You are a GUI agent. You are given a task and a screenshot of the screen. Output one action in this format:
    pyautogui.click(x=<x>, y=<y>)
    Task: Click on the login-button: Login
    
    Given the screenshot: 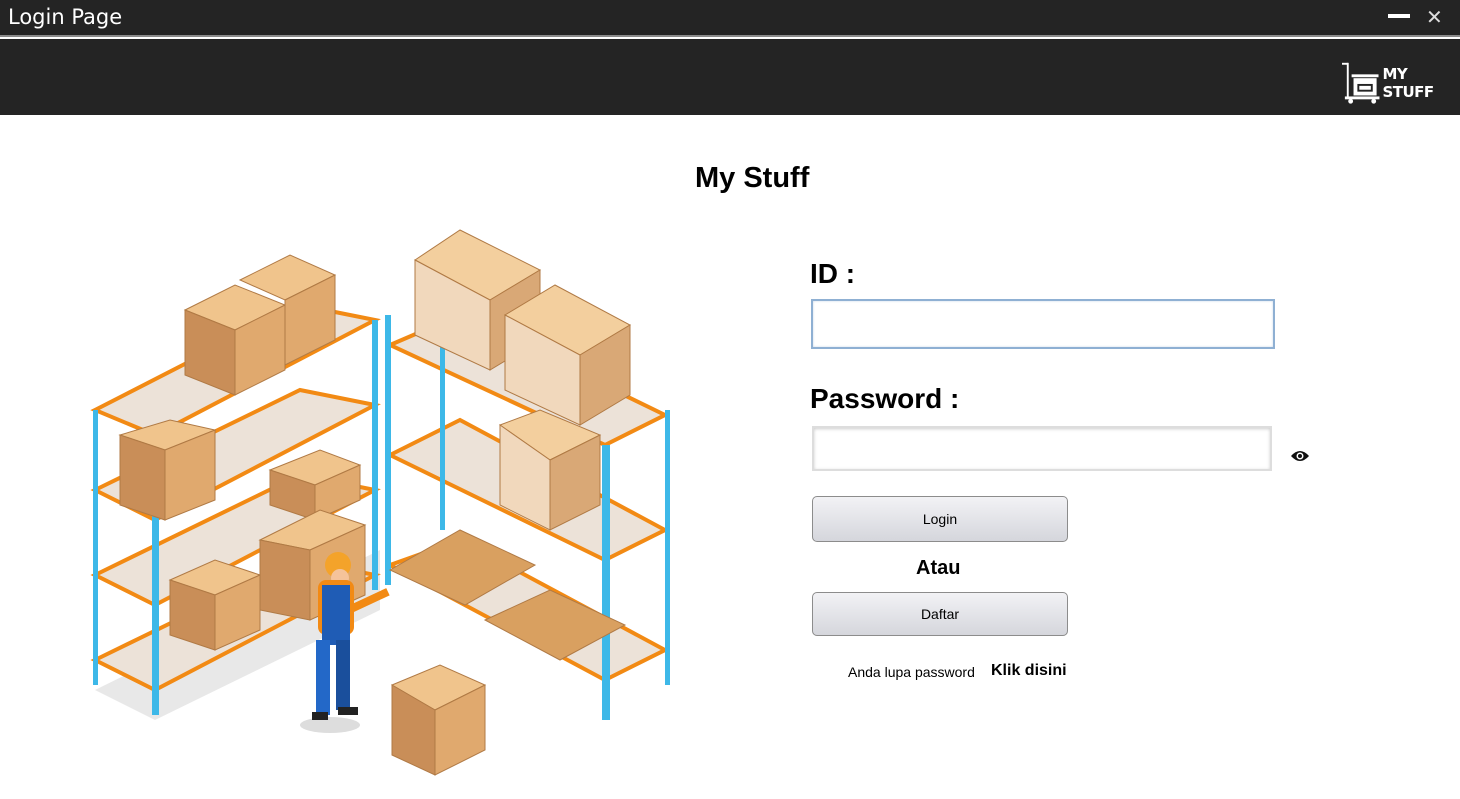 What is the action you would take?
    pyautogui.click(x=940, y=519)
    